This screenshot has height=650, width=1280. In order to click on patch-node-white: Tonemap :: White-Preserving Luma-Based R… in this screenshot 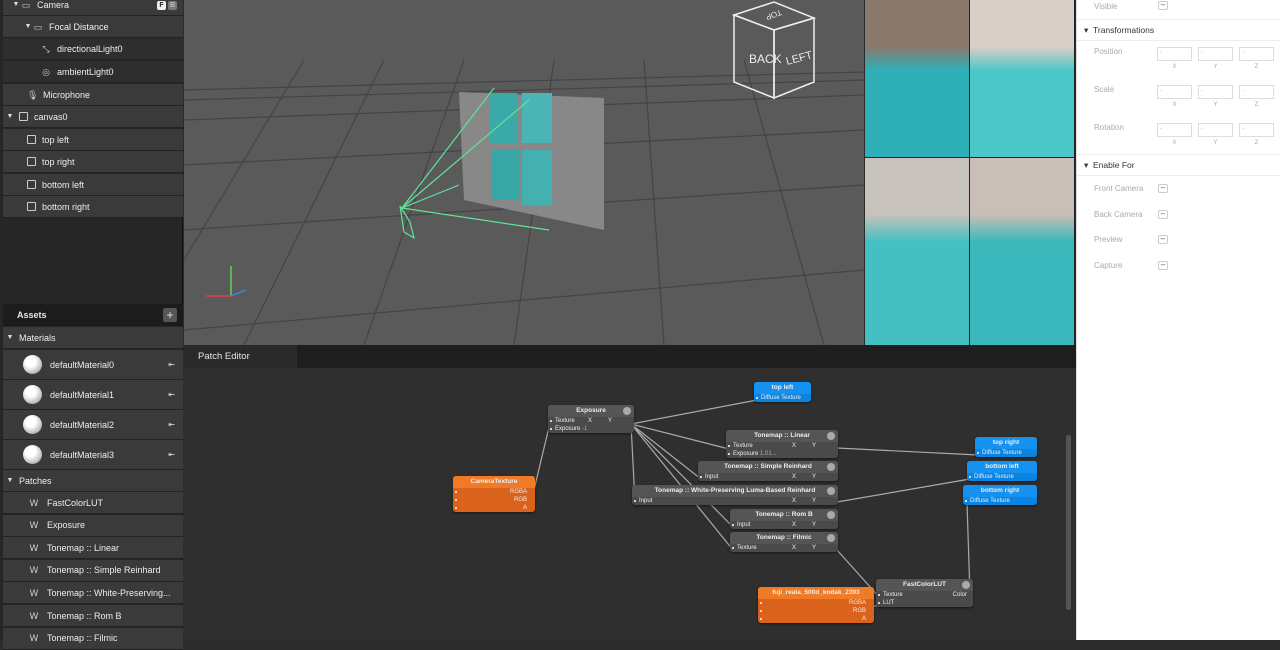, I will do `click(735, 495)`.